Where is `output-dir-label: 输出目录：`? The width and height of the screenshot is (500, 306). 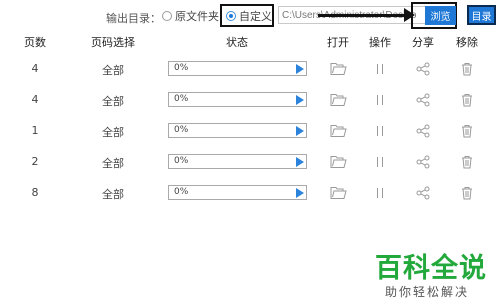
output-dir-label: 输出目录： is located at coordinates (133, 18).